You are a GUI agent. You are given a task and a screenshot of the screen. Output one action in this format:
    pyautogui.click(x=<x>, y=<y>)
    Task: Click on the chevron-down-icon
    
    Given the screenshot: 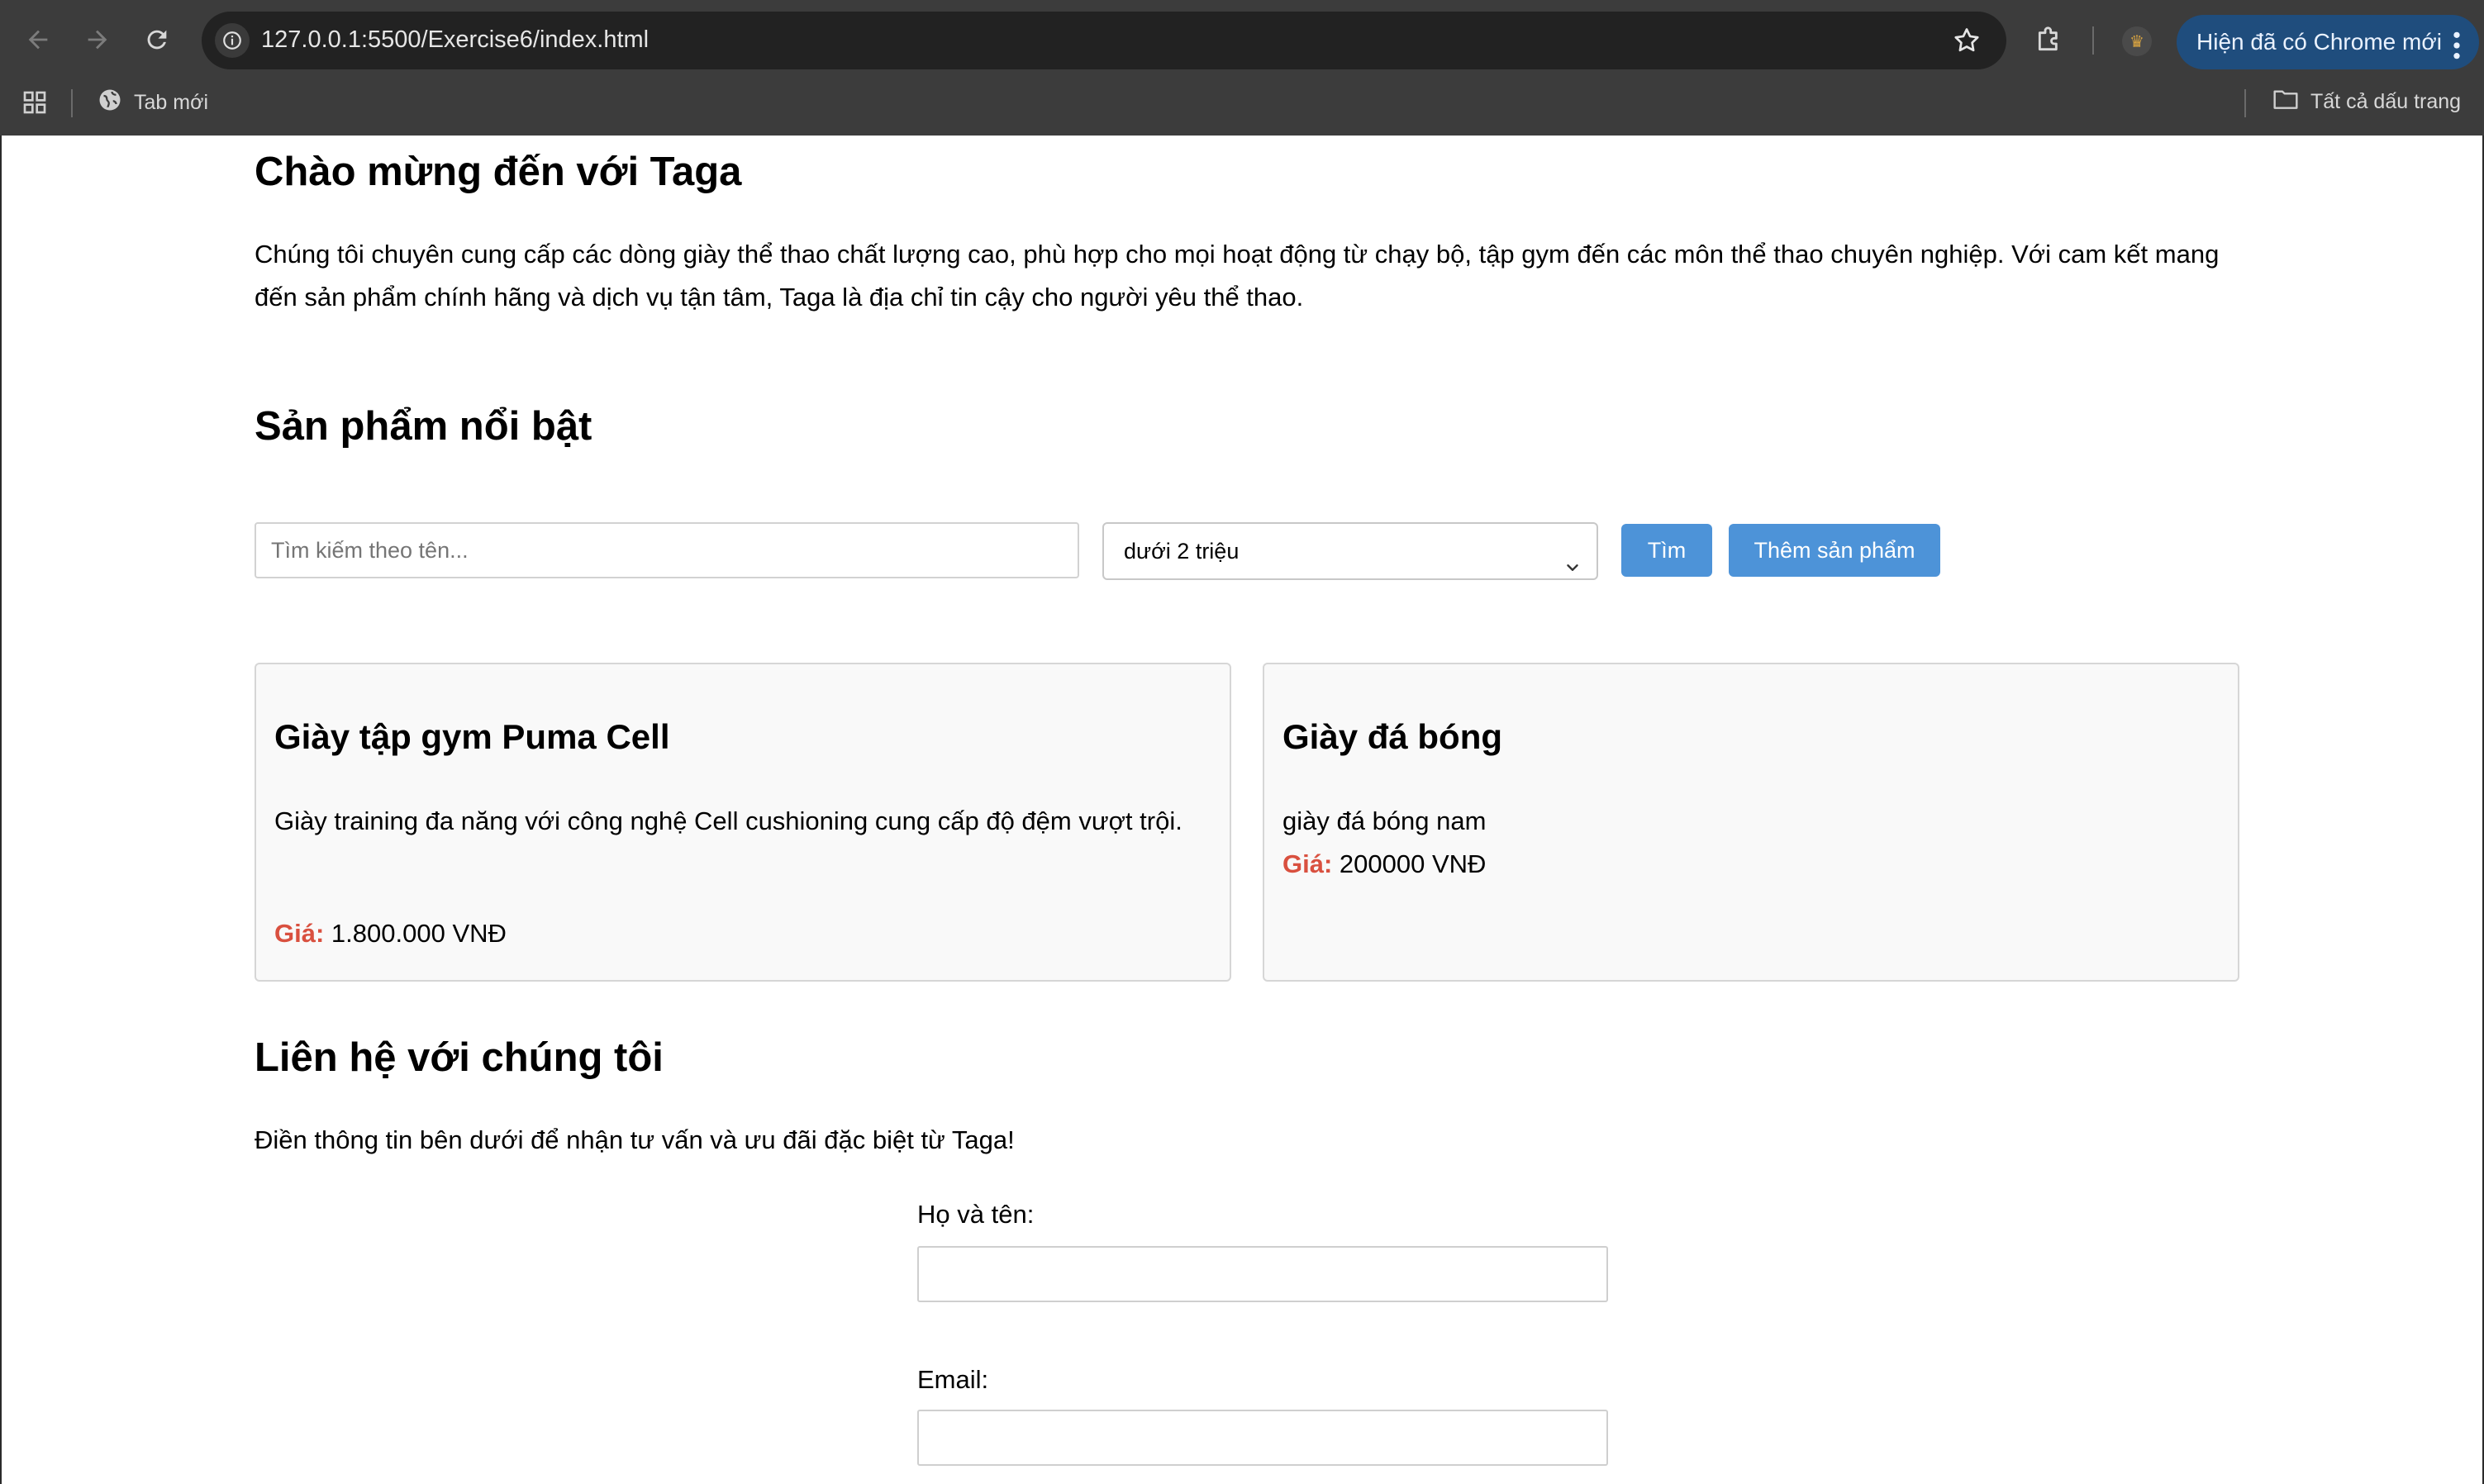 What is the action you would take?
    pyautogui.click(x=1572, y=569)
    